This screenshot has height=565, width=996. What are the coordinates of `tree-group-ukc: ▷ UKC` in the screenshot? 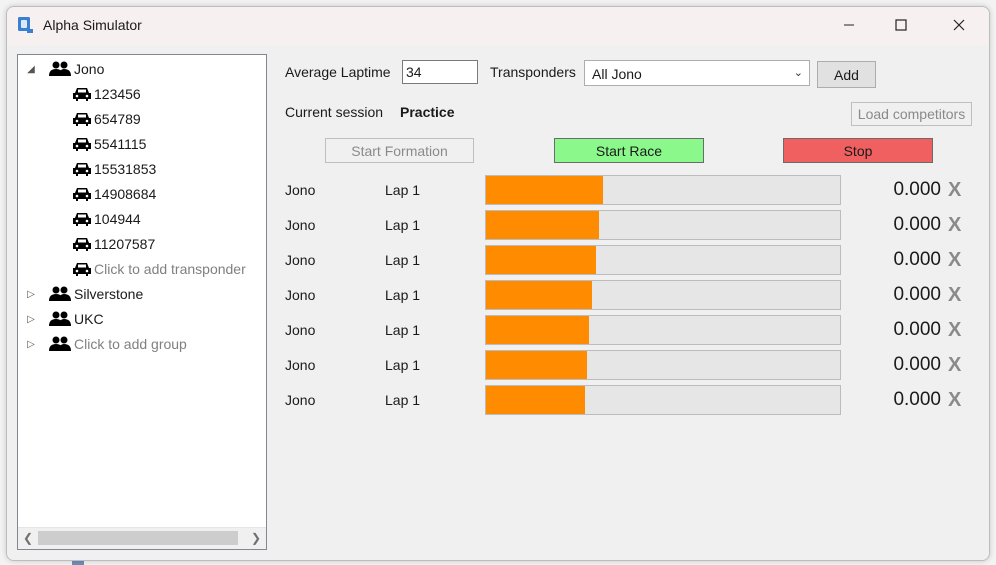 It's located at (63, 319).